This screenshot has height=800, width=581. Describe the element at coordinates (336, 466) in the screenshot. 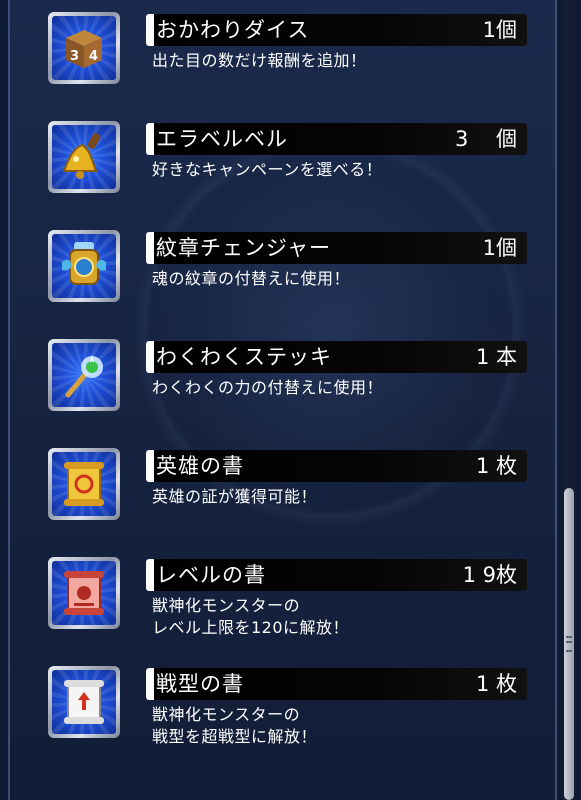

I see `item-name-bar: 英雄の書 1 枚` at that location.